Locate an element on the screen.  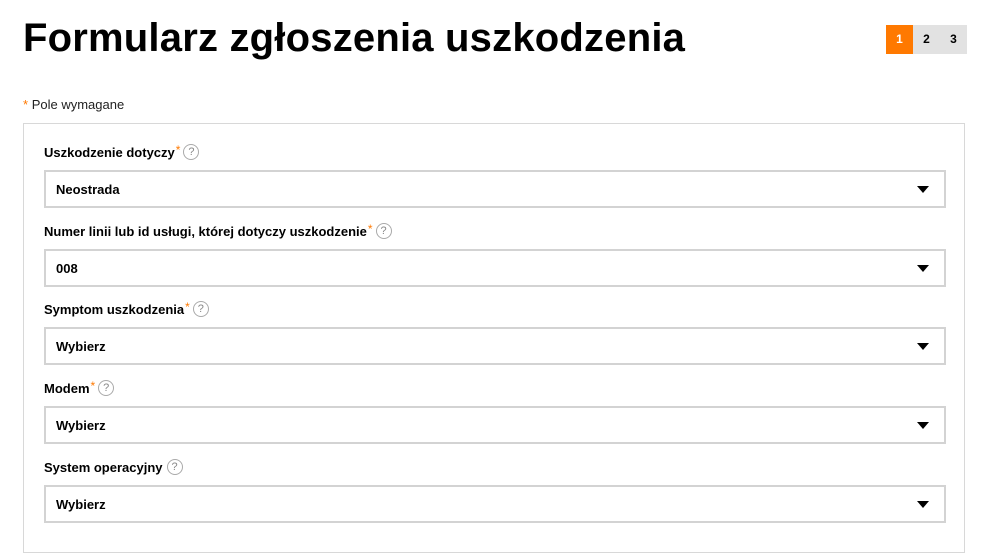
symptom-select: Wybierz is located at coordinates (495, 346).